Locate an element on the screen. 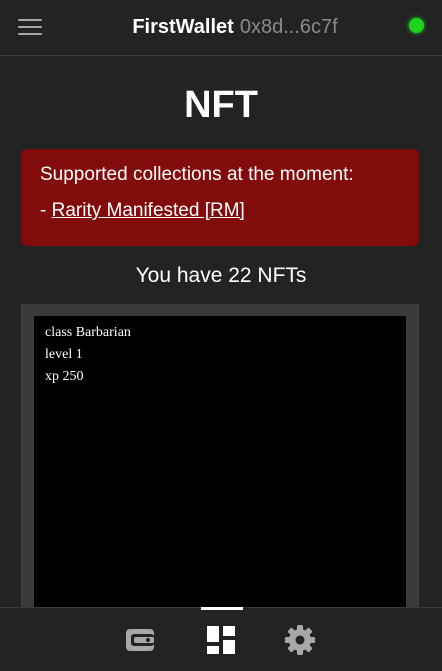 The image size is (442, 671). nav-nft-button is located at coordinates (221, 639).